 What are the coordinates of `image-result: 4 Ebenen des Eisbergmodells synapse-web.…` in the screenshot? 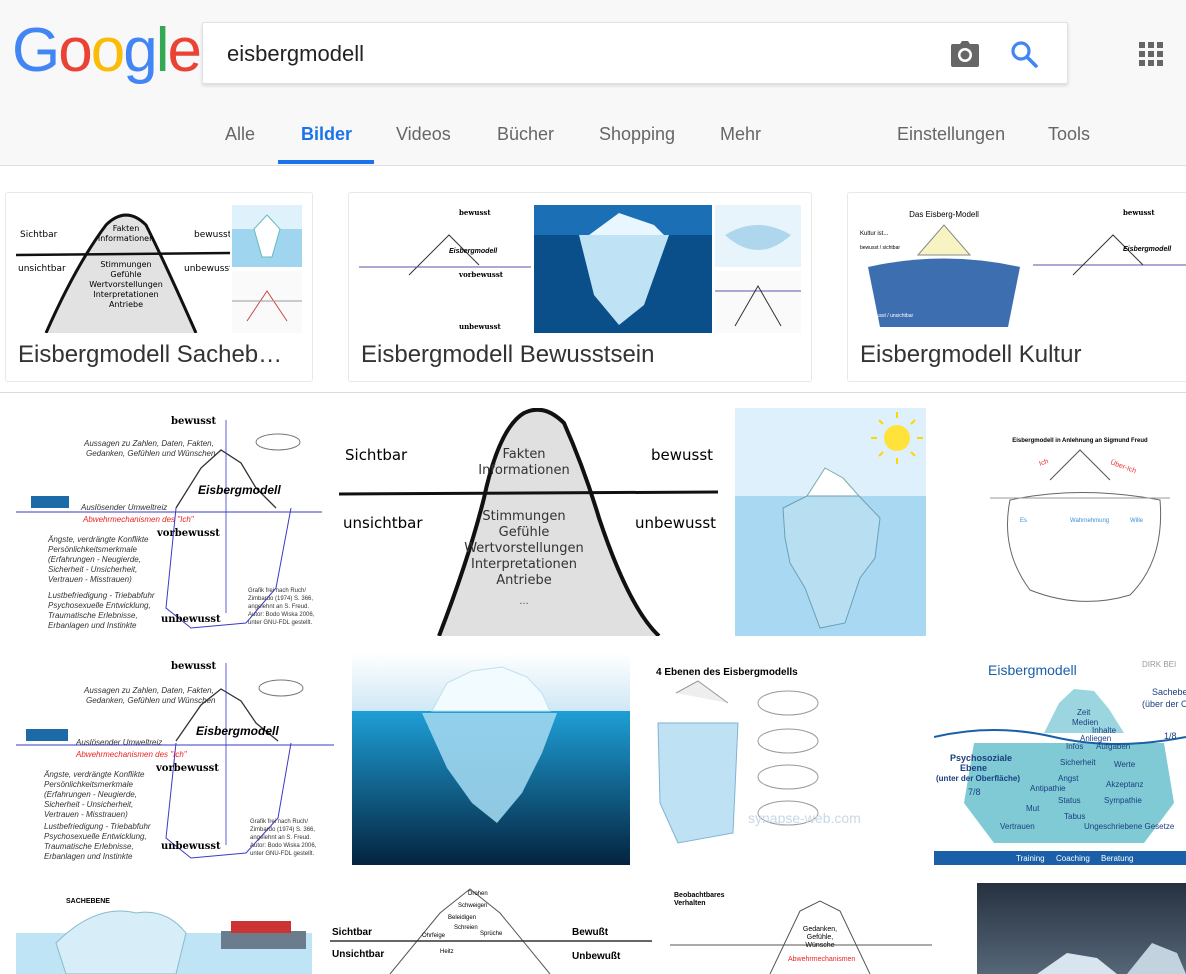 It's located at (783, 759).